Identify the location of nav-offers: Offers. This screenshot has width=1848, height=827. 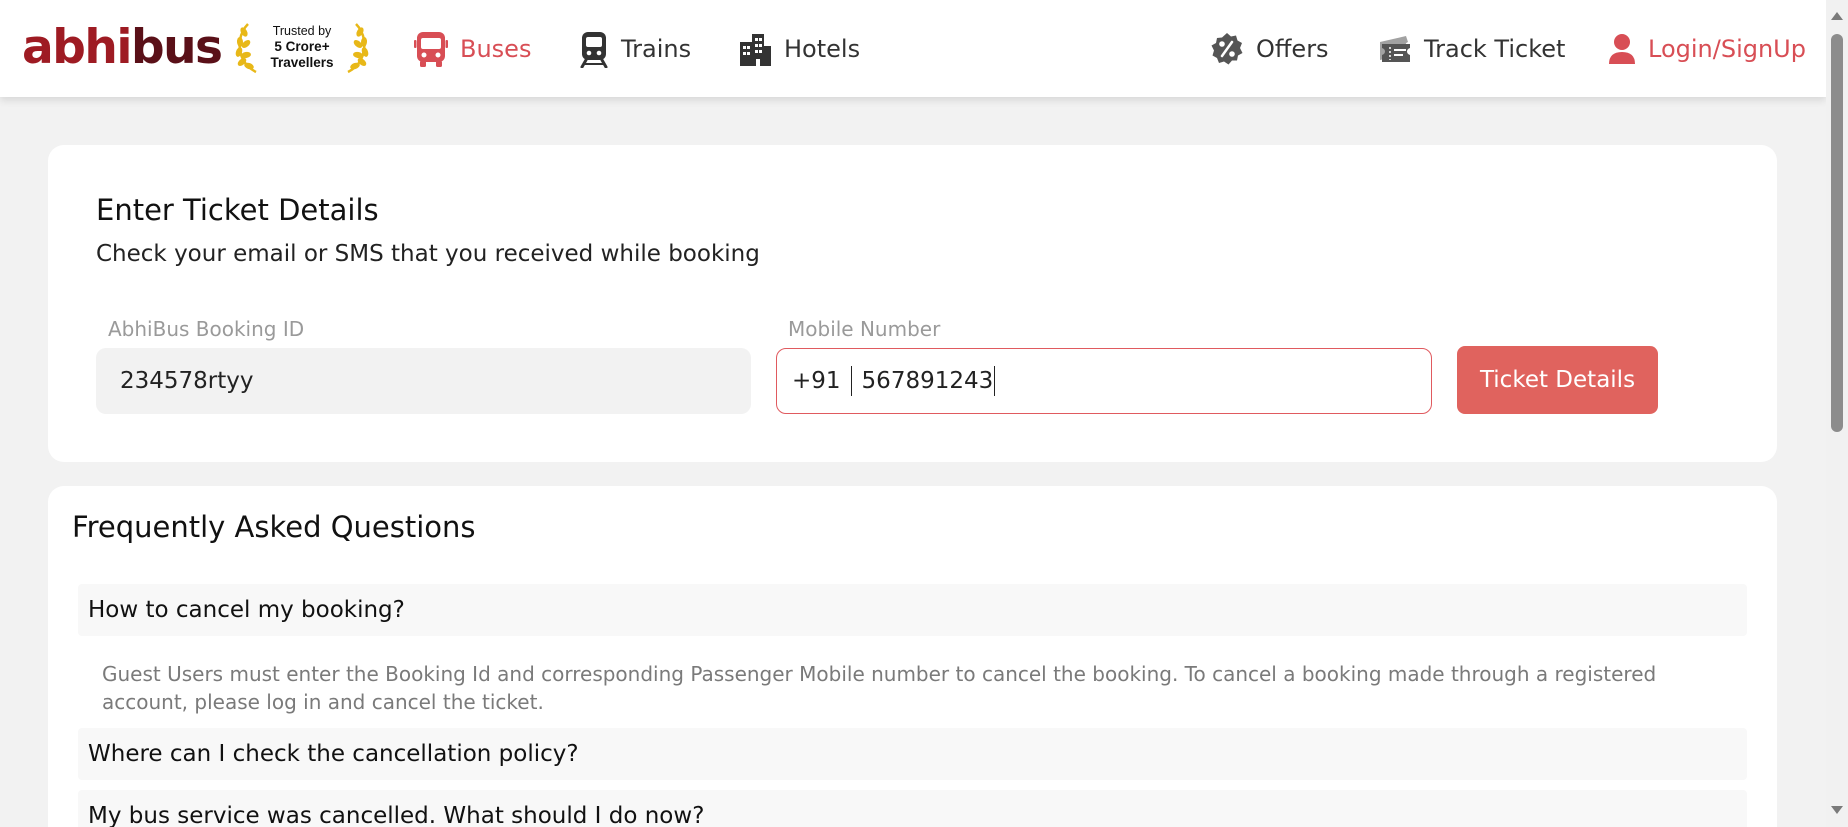
(1269, 49).